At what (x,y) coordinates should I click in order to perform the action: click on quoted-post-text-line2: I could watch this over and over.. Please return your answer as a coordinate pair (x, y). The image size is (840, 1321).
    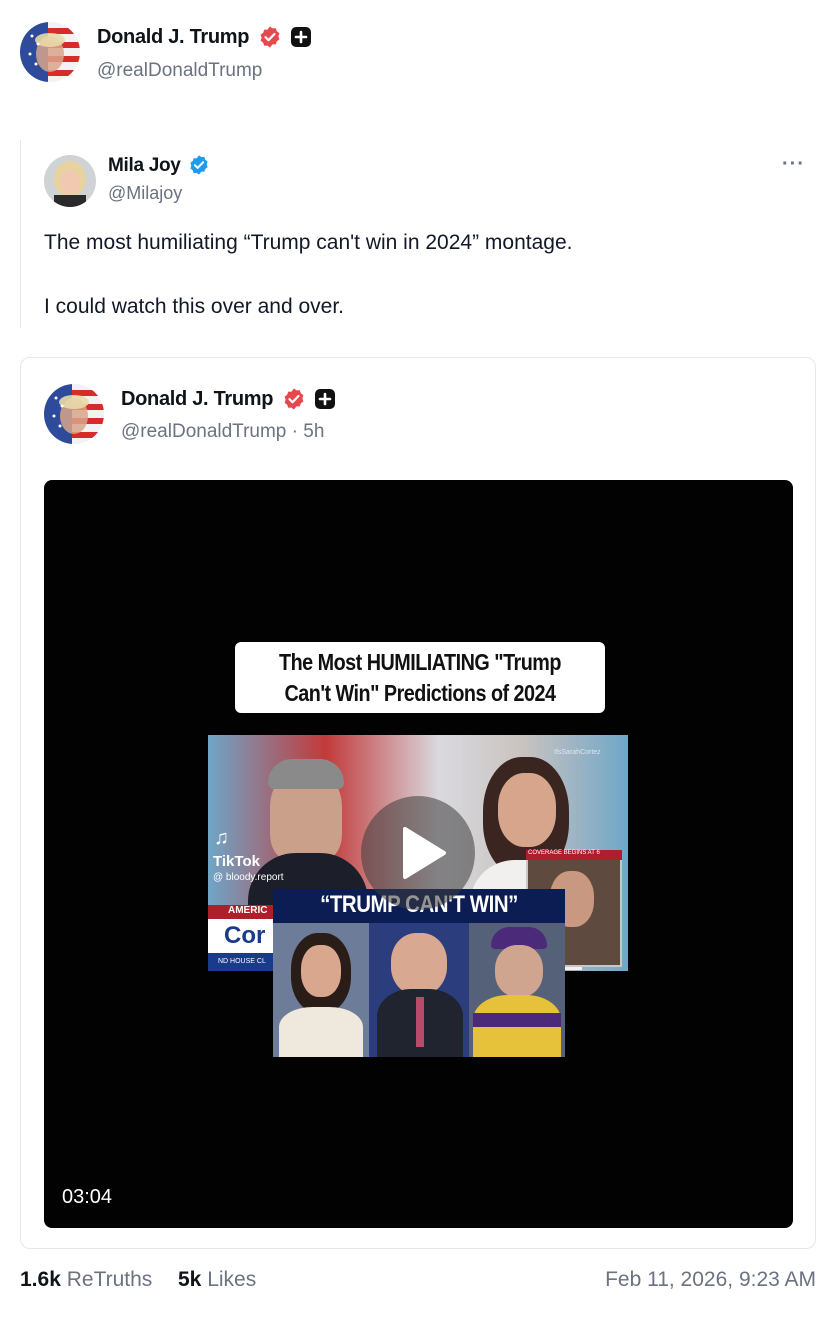
    Looking at the image, I should click on (194, 306).